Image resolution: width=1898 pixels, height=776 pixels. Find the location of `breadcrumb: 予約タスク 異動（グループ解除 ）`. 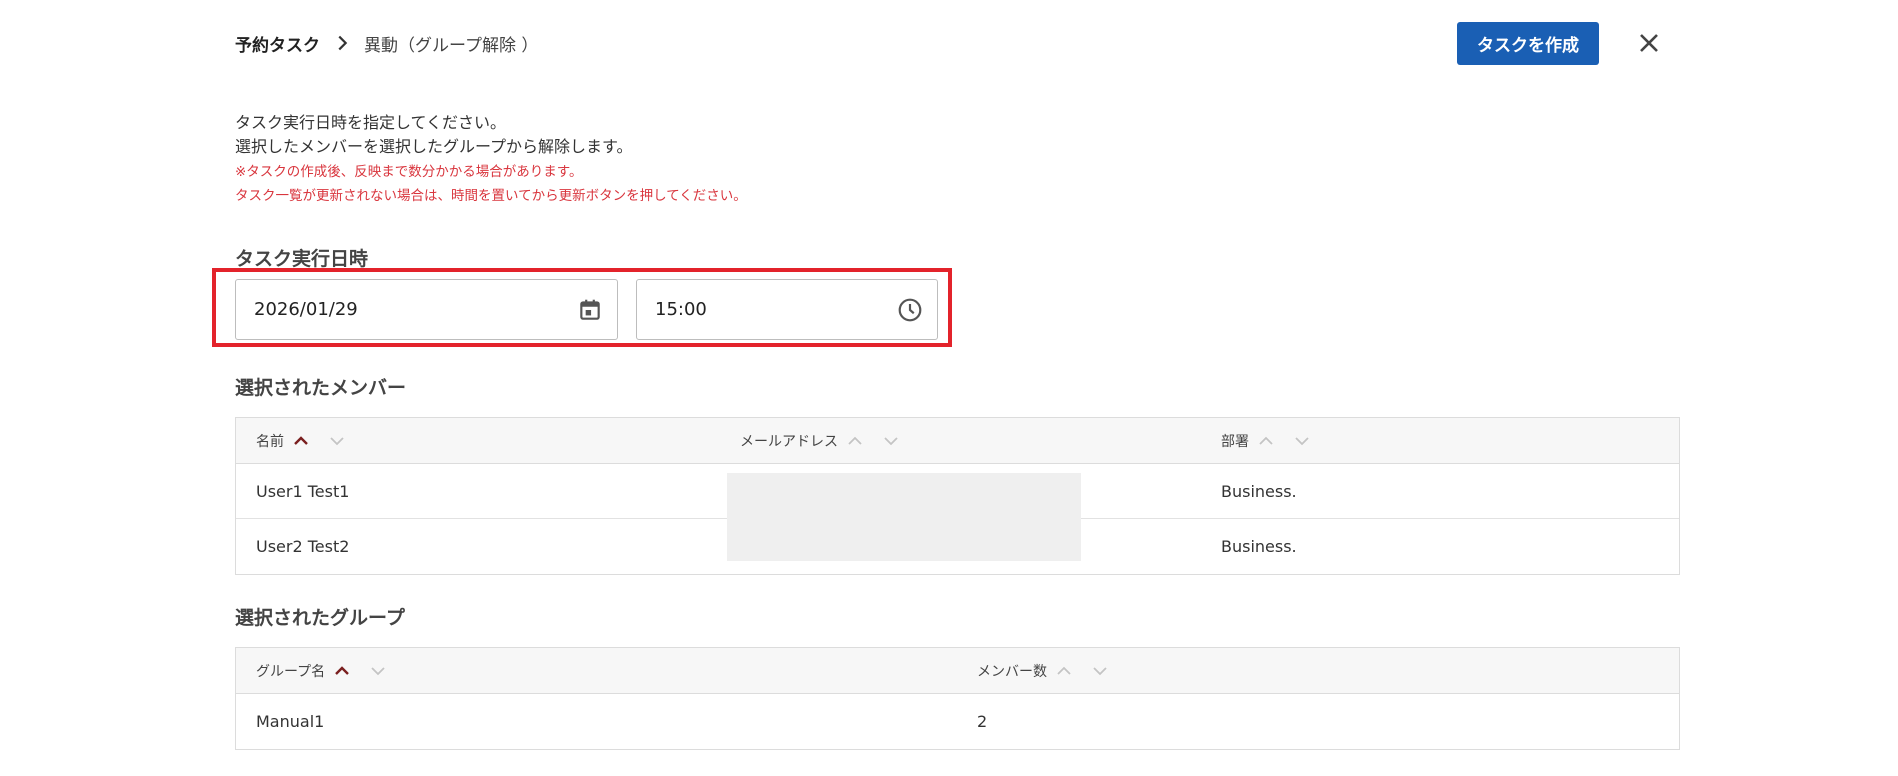

breadcrumb: 予約タスク 異動（グループ解除 ） is located at coordinates (387, 43).